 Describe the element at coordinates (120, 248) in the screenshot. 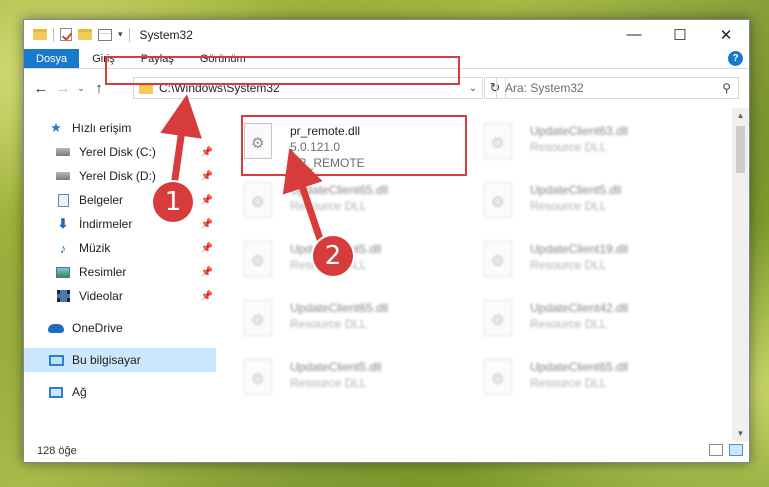

I see `sidebar-item-music: ♪ Müzik 📌` at that location.